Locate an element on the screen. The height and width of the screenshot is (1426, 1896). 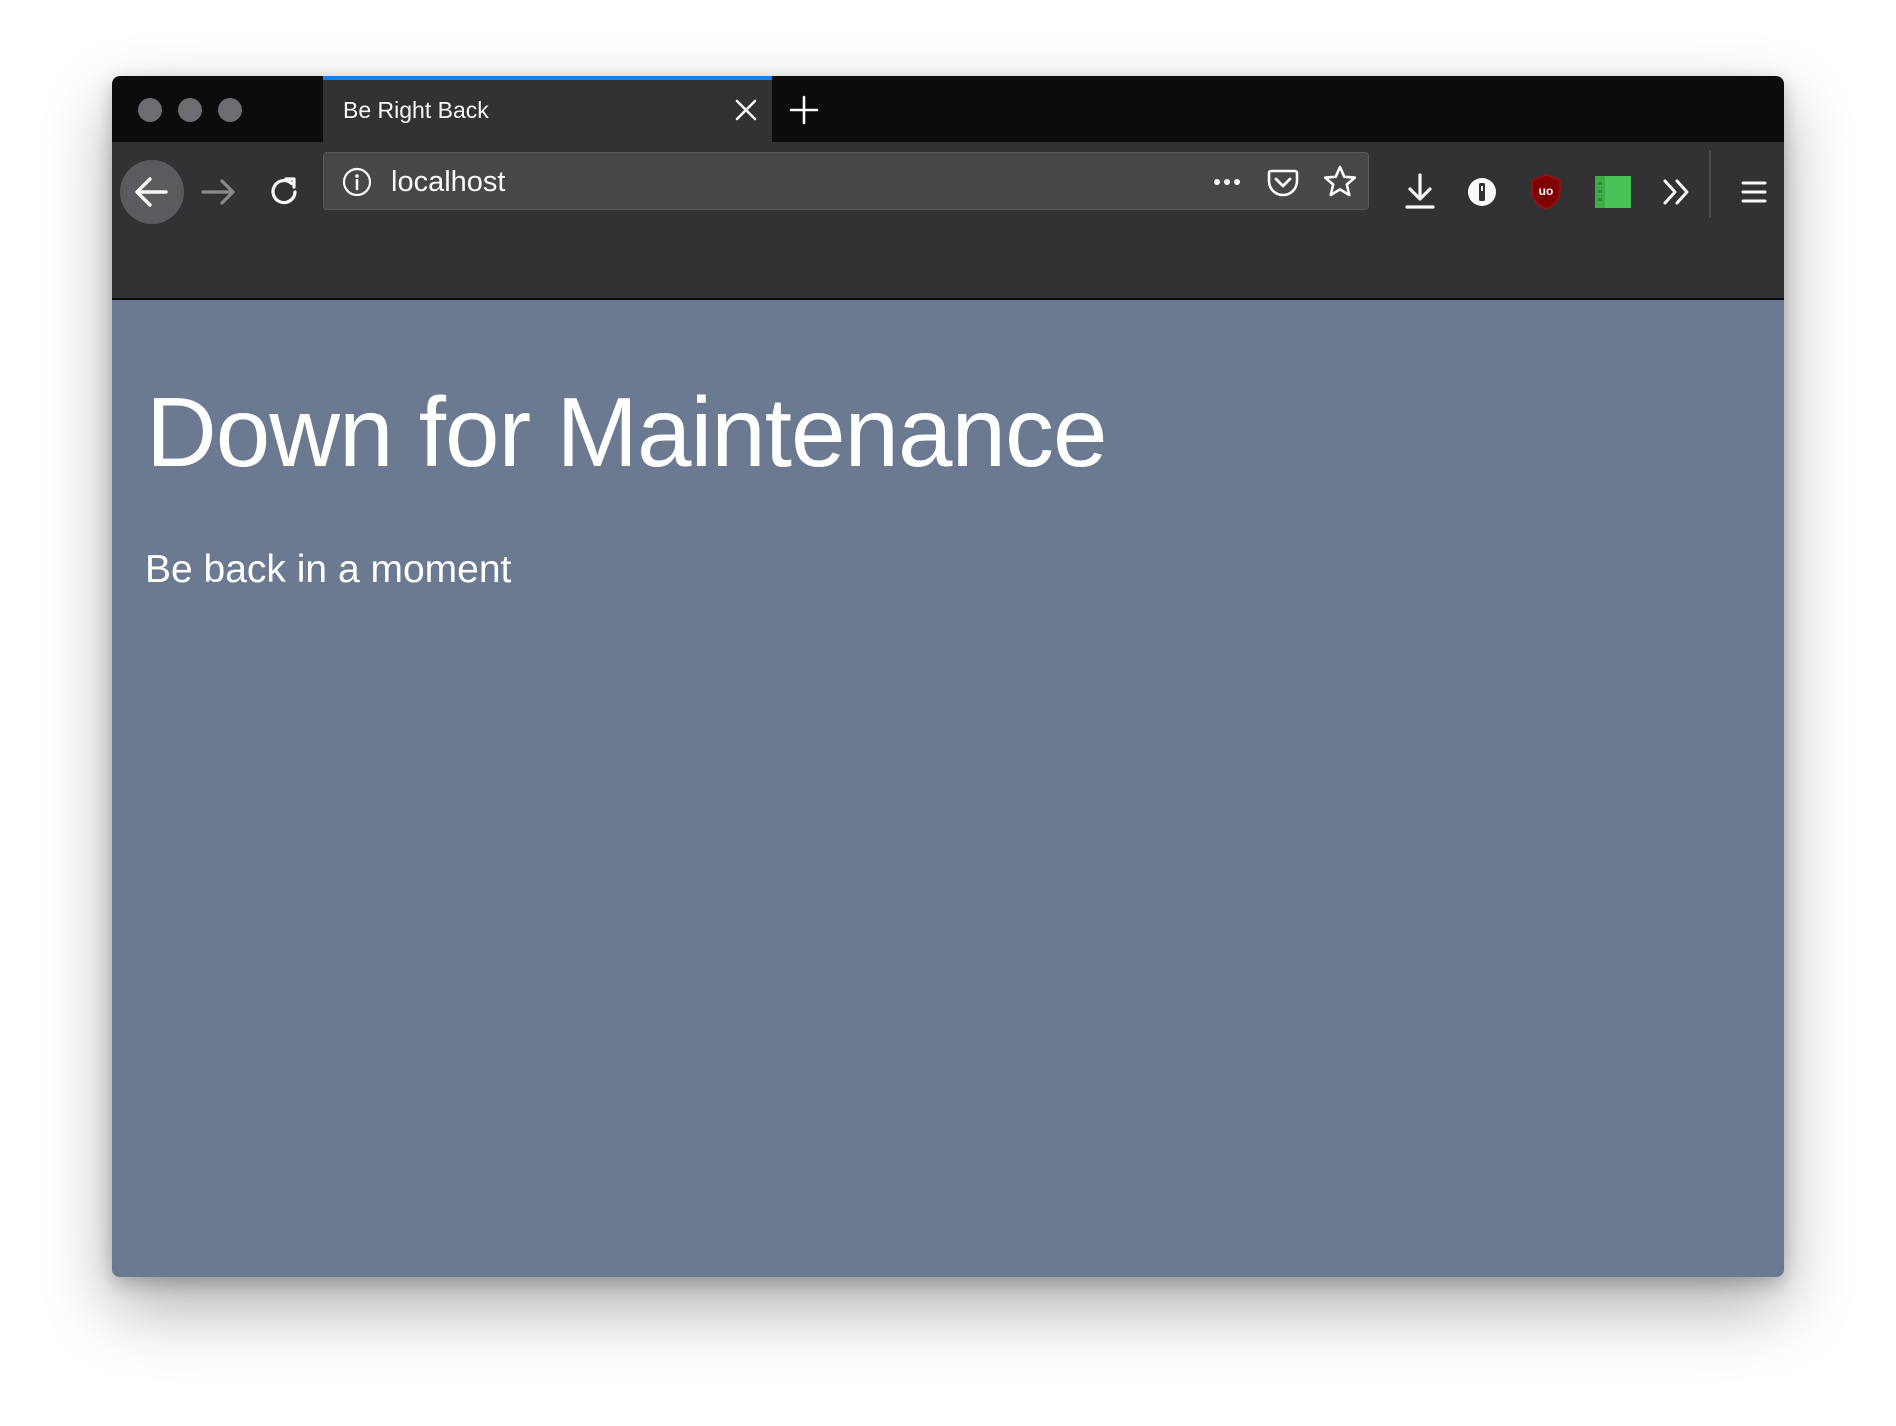
close-tab-icon is located at coordinates (746, 110).